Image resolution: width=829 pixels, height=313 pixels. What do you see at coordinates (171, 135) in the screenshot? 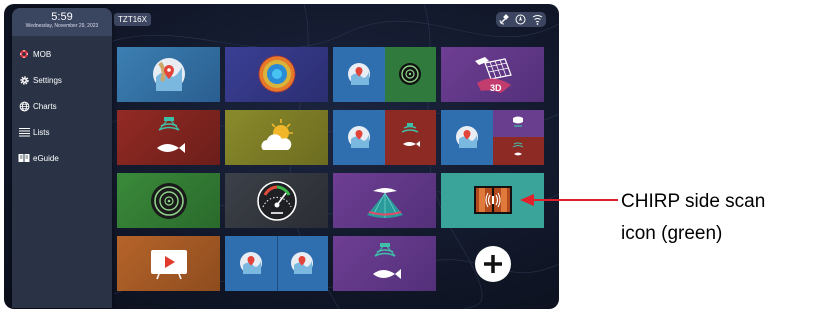
I see `fish-finder-icon` at bounding box center [171, 135].